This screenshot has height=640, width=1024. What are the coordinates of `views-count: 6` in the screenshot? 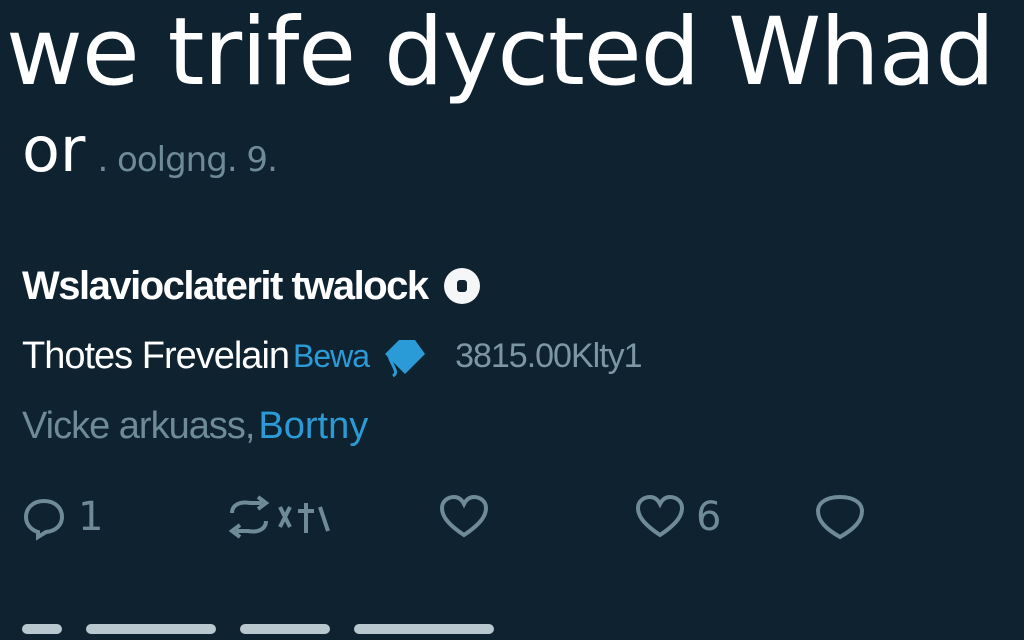 It's located at (709, 517).